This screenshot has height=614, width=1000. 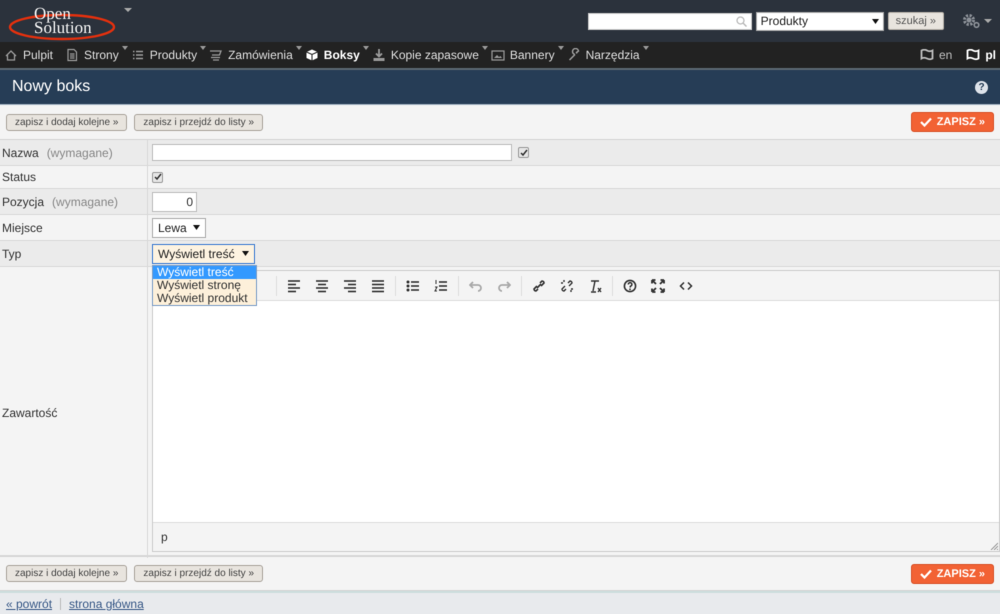 I want to click on help-icon: ?, so click(x=981, y=87).